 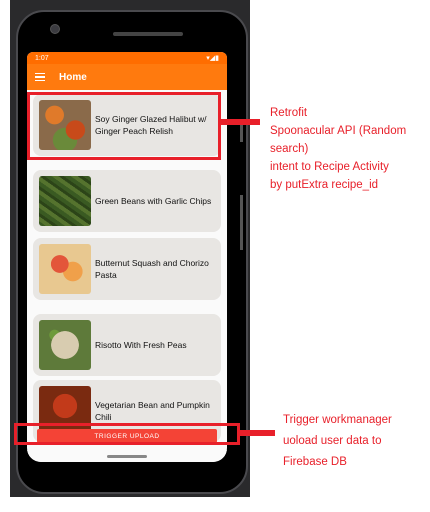 I want to click on app-bar: Home, so click(x=127, y=77).